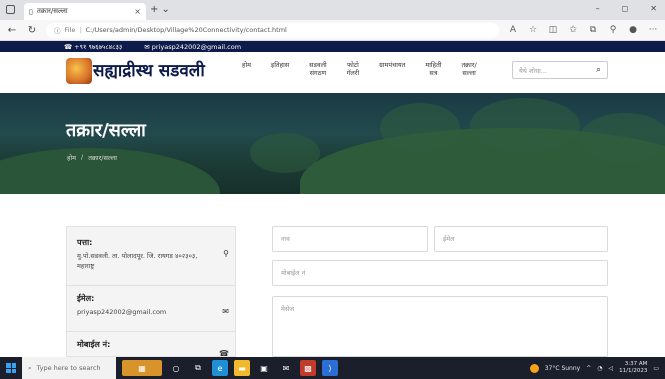 Image resolution: width=665 pixels, height=379 pixels. Describe the element at coordinates (440, 326) in the screenshot. I see `message-textarea: मेसेज` at that location.